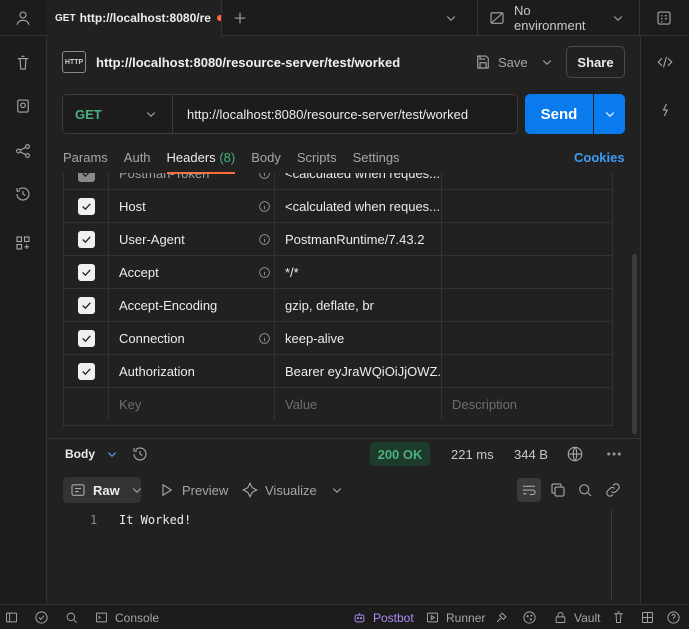 This screenshot has height=629, width=689. I want to click on response-body: 1 It Worked!, so click(344, 555).